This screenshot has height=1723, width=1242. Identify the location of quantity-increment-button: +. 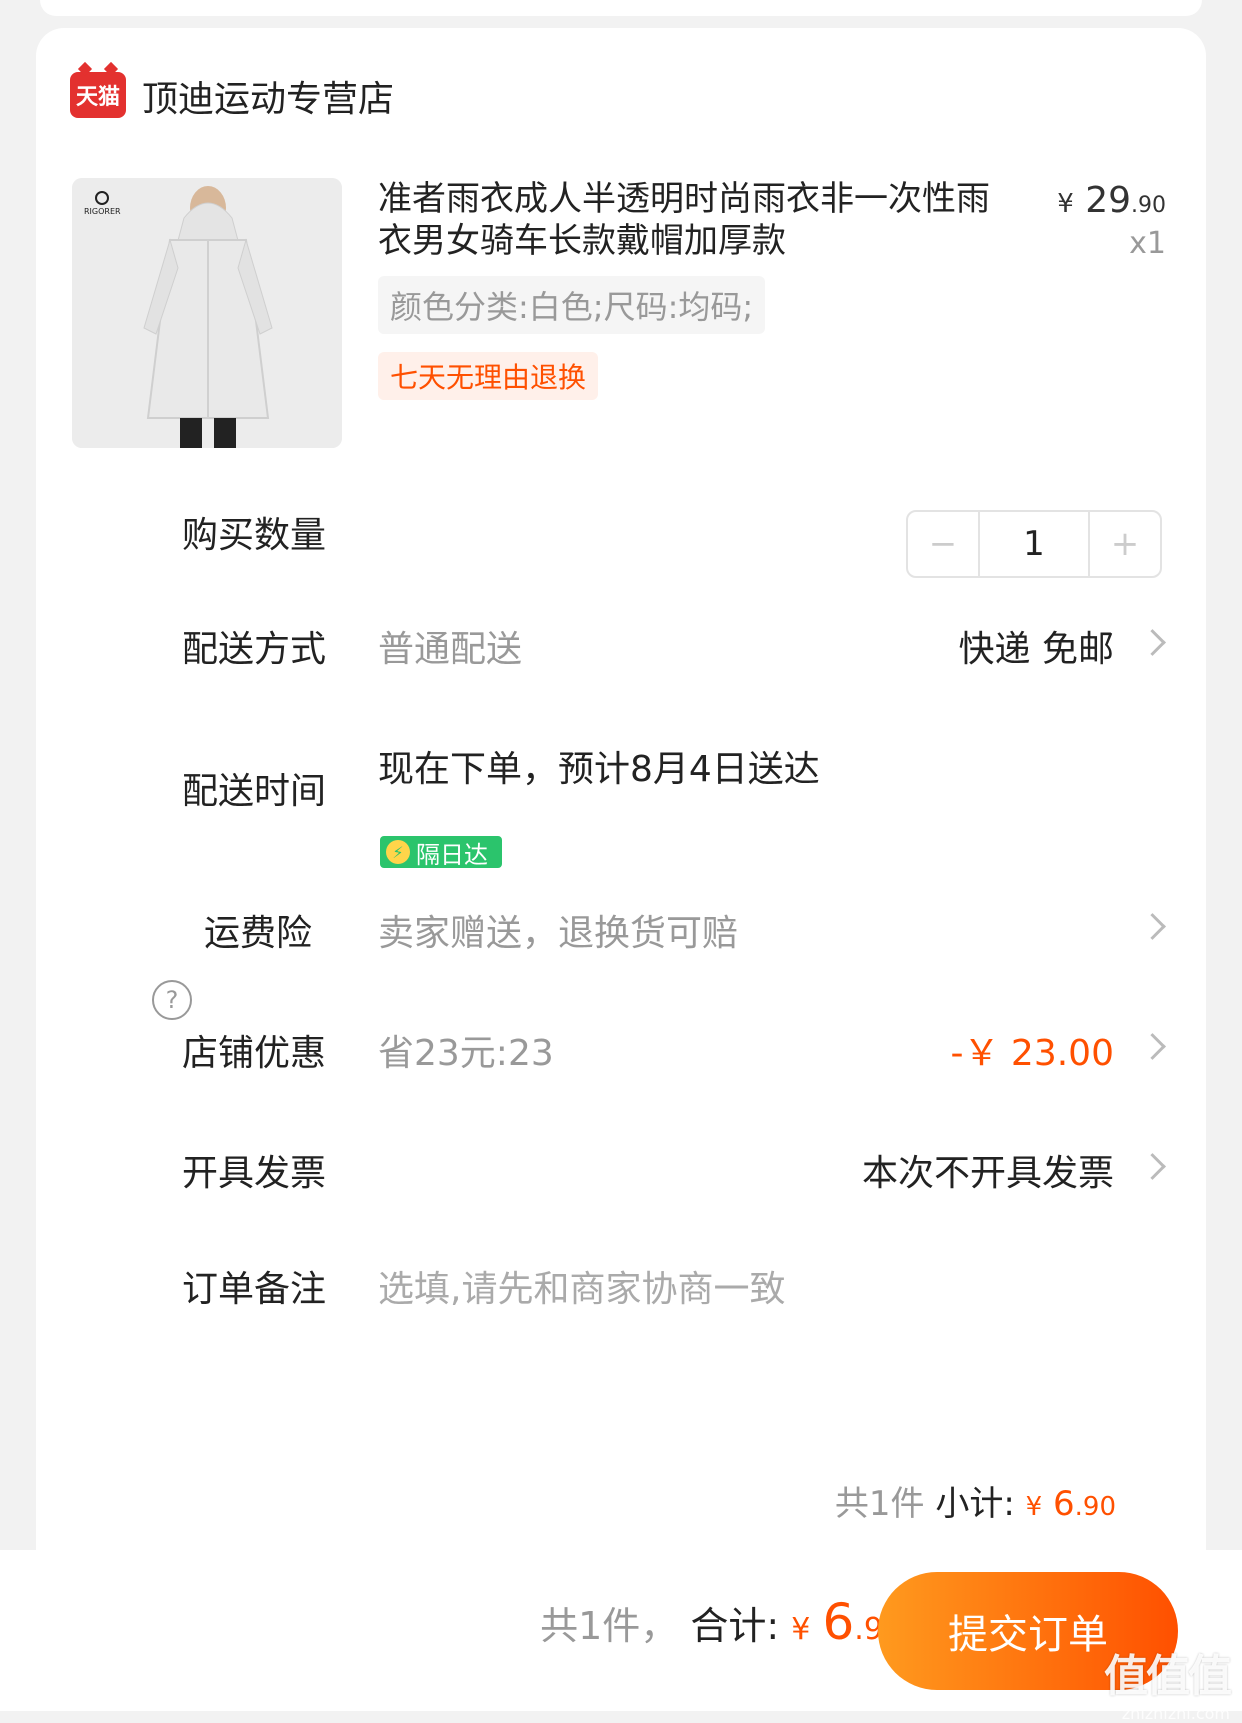
(1125, 544).